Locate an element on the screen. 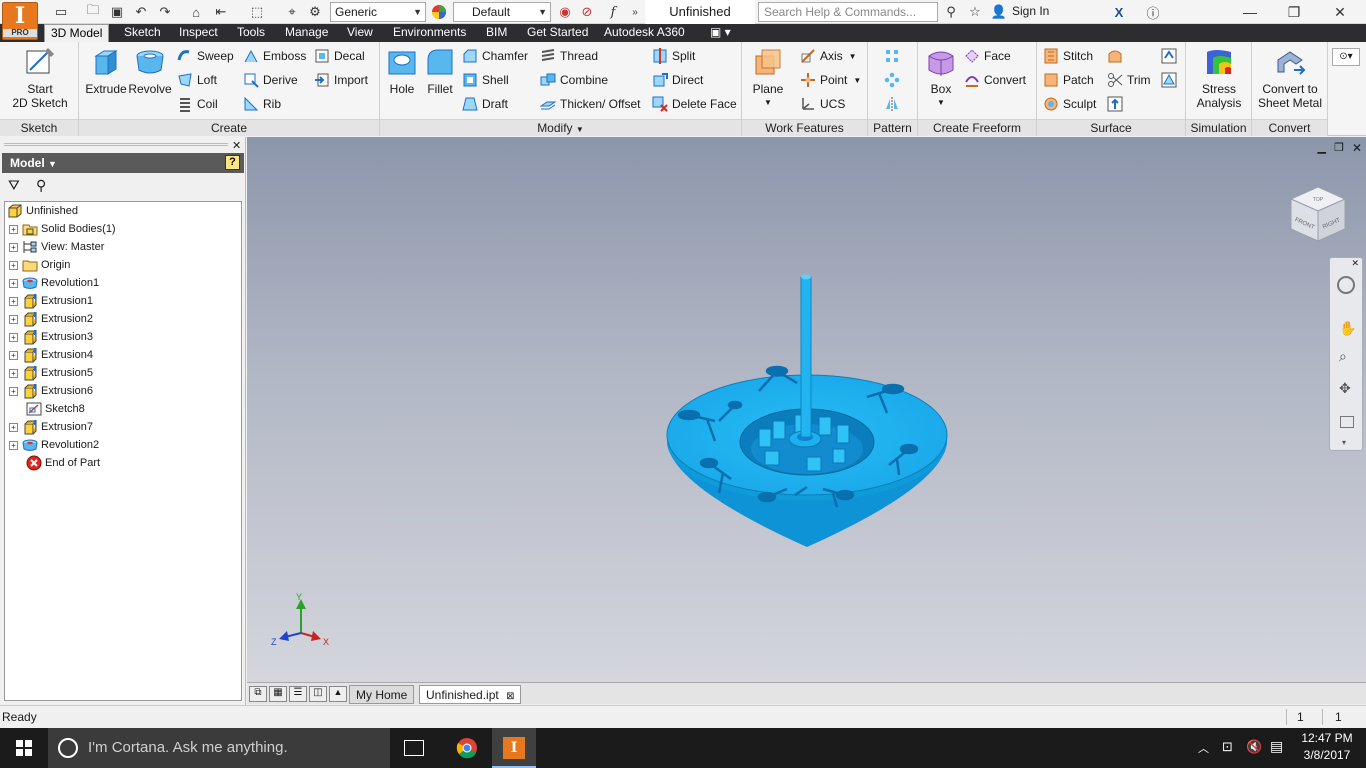 This screenshot has width=1366, height=768. steering-wheel-icon is located at coordinates (1346, 285).